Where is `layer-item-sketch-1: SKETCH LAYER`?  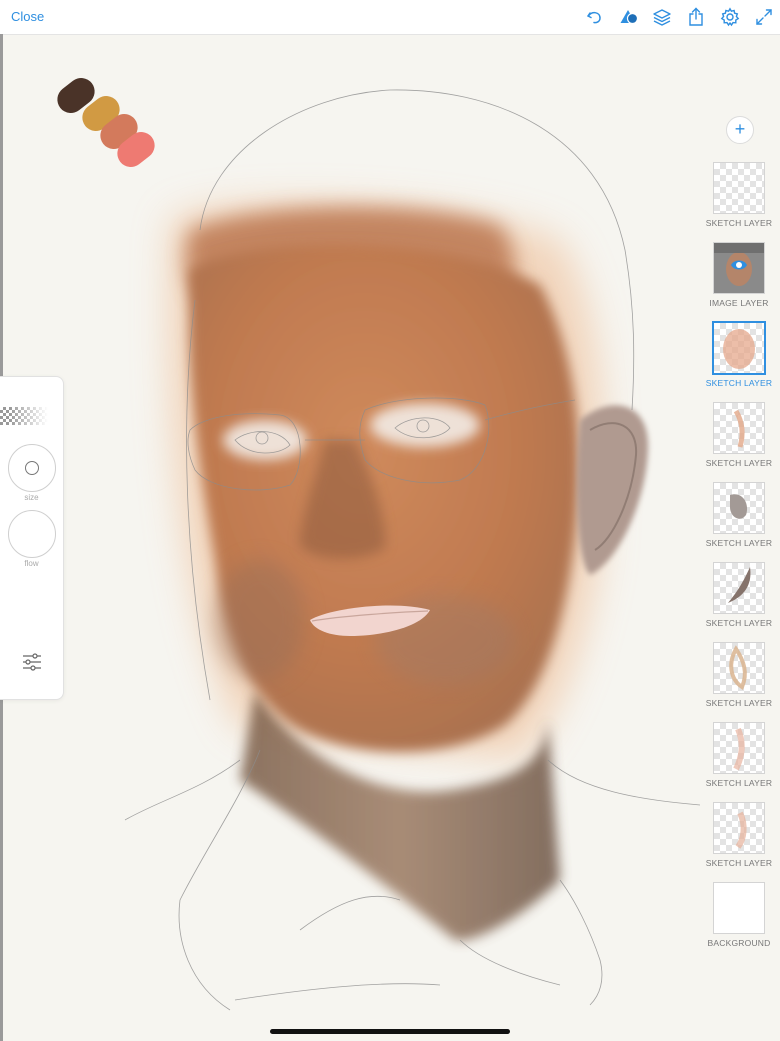
layer-item-sketch-1: SKETCH LAYER is located at coordinates (739, 198).